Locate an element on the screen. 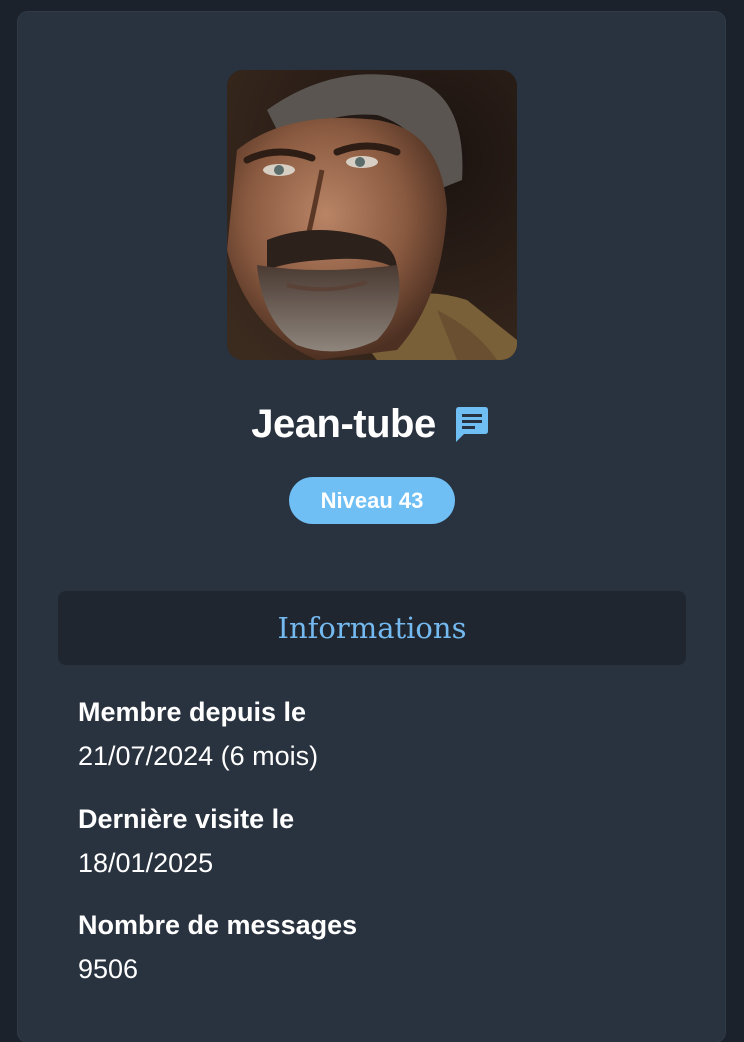 The width and height of the screenshot is (744, 1042). info-item-message-count: Nombre de messages 9506 is located at coordinates (378, 947).